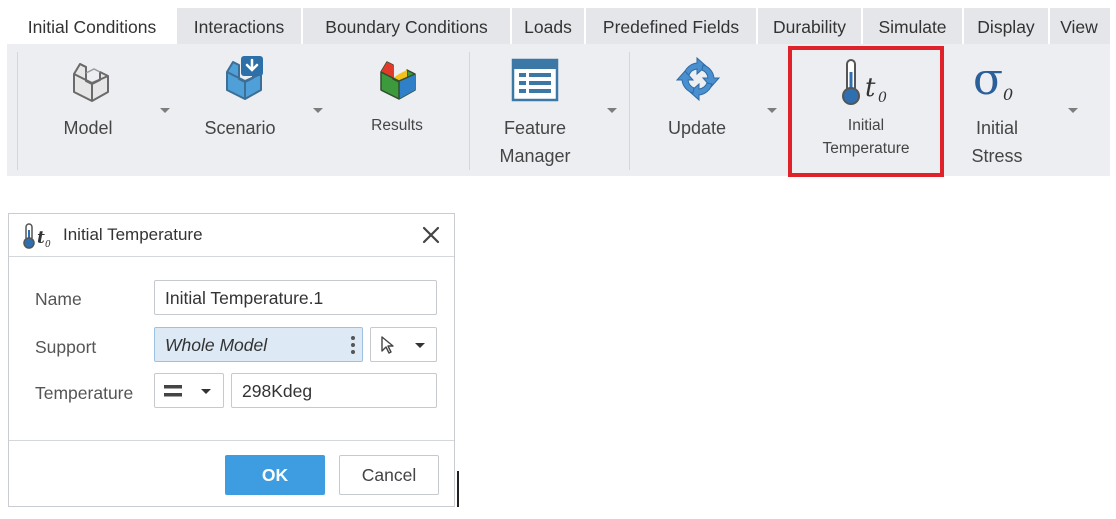 This screenshot has height=519, width=1116. I want to click on tab-display: Display, so click(1007, 26).